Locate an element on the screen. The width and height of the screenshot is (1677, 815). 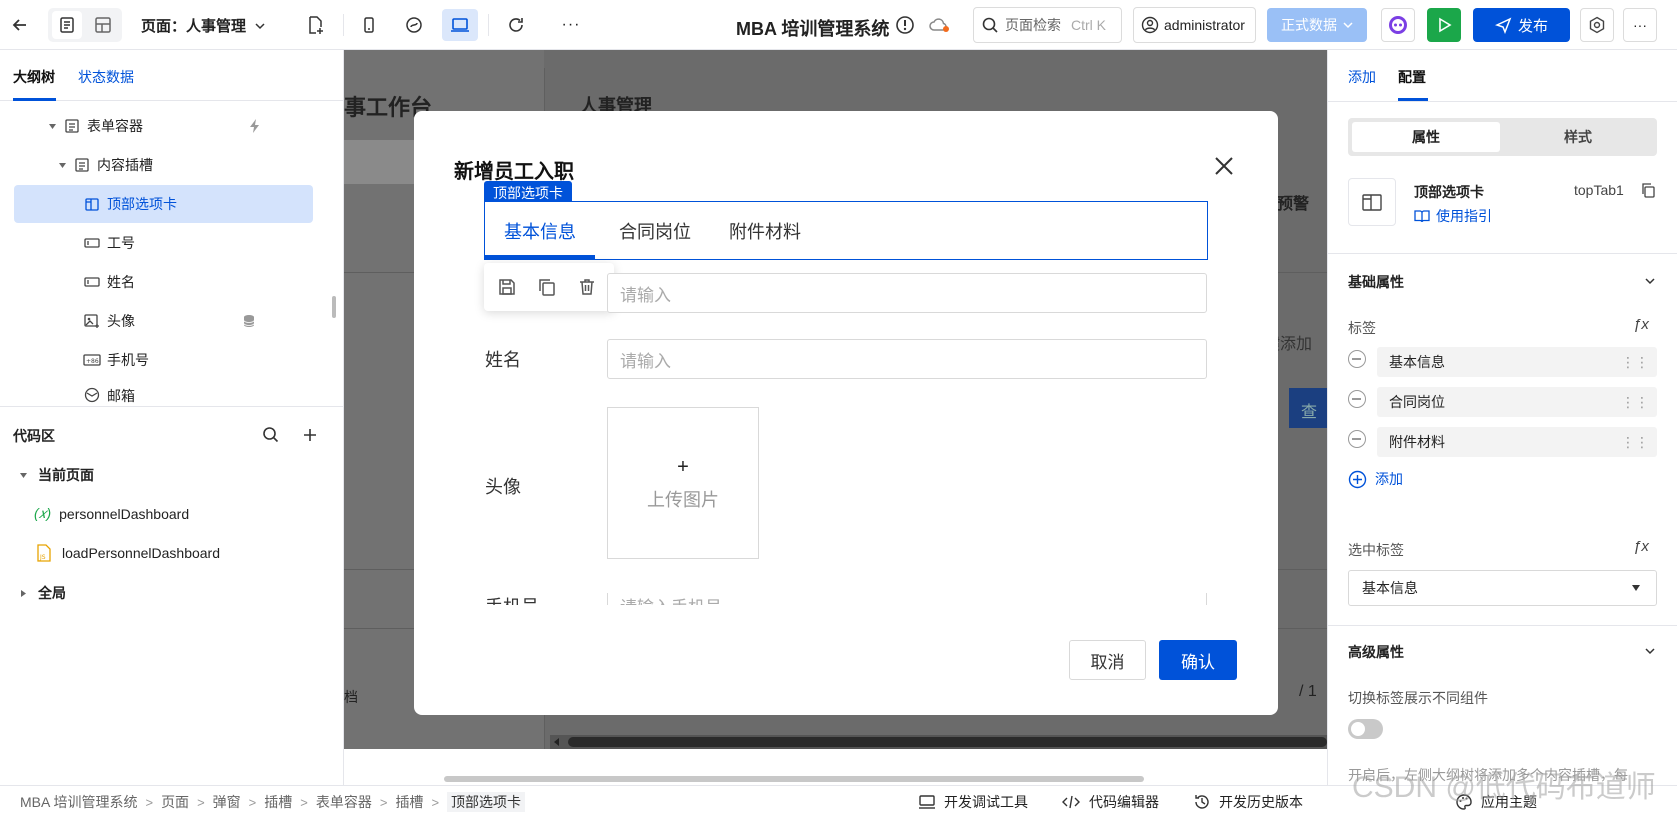
tag-row: 基本信息 ⋮⋮ is located at coordinates (1517, 362).